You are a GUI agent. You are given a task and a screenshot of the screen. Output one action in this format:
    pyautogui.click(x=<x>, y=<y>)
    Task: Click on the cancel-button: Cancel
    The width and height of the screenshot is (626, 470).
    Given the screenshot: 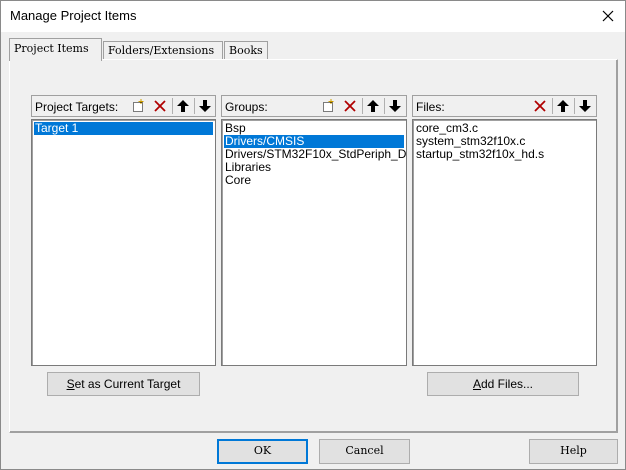 What is the action you would take?
    pyautogui.click(x=364, y=451)
    